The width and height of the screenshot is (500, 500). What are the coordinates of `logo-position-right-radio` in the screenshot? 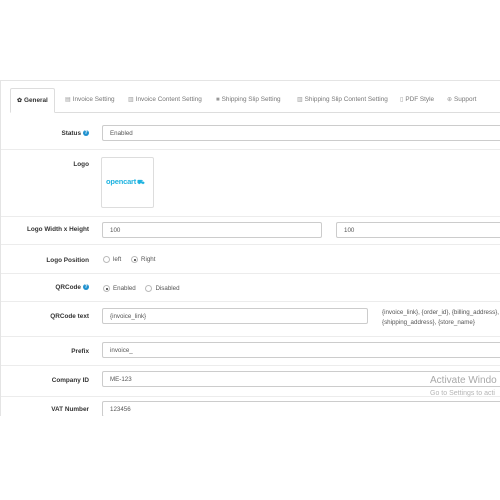 It's located at (134, 259).